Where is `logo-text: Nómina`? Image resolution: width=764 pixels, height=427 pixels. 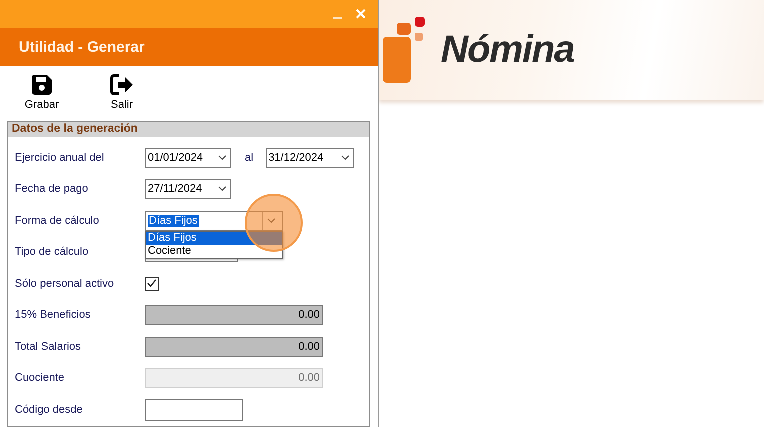 logo-text: Nómina is located at coordinates (507, 50).